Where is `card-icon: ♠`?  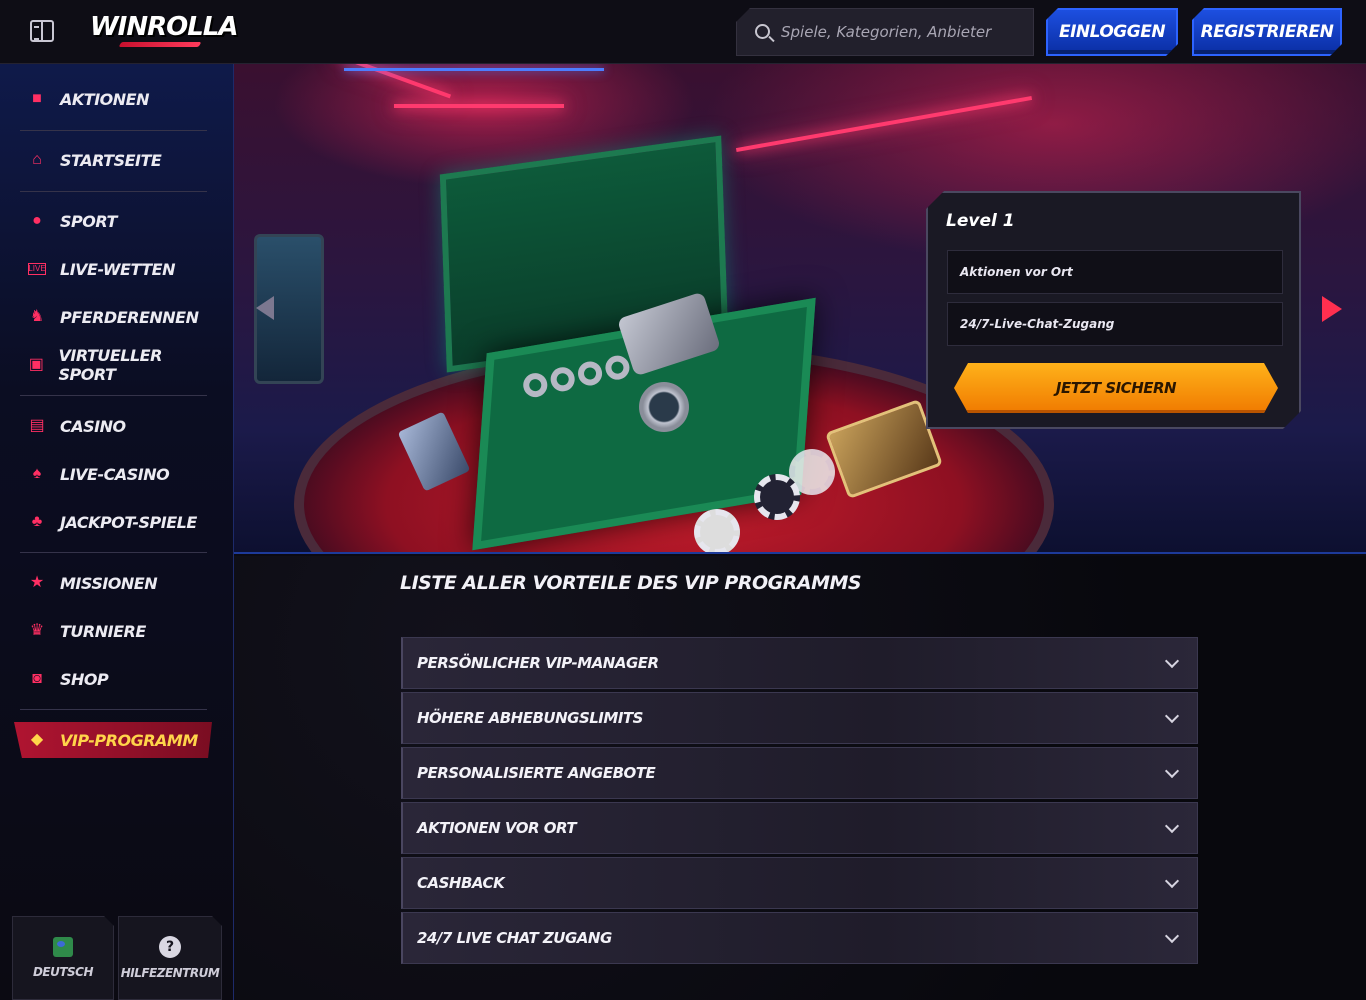 card-icon: ♠ is located at coordinates (37, 473).